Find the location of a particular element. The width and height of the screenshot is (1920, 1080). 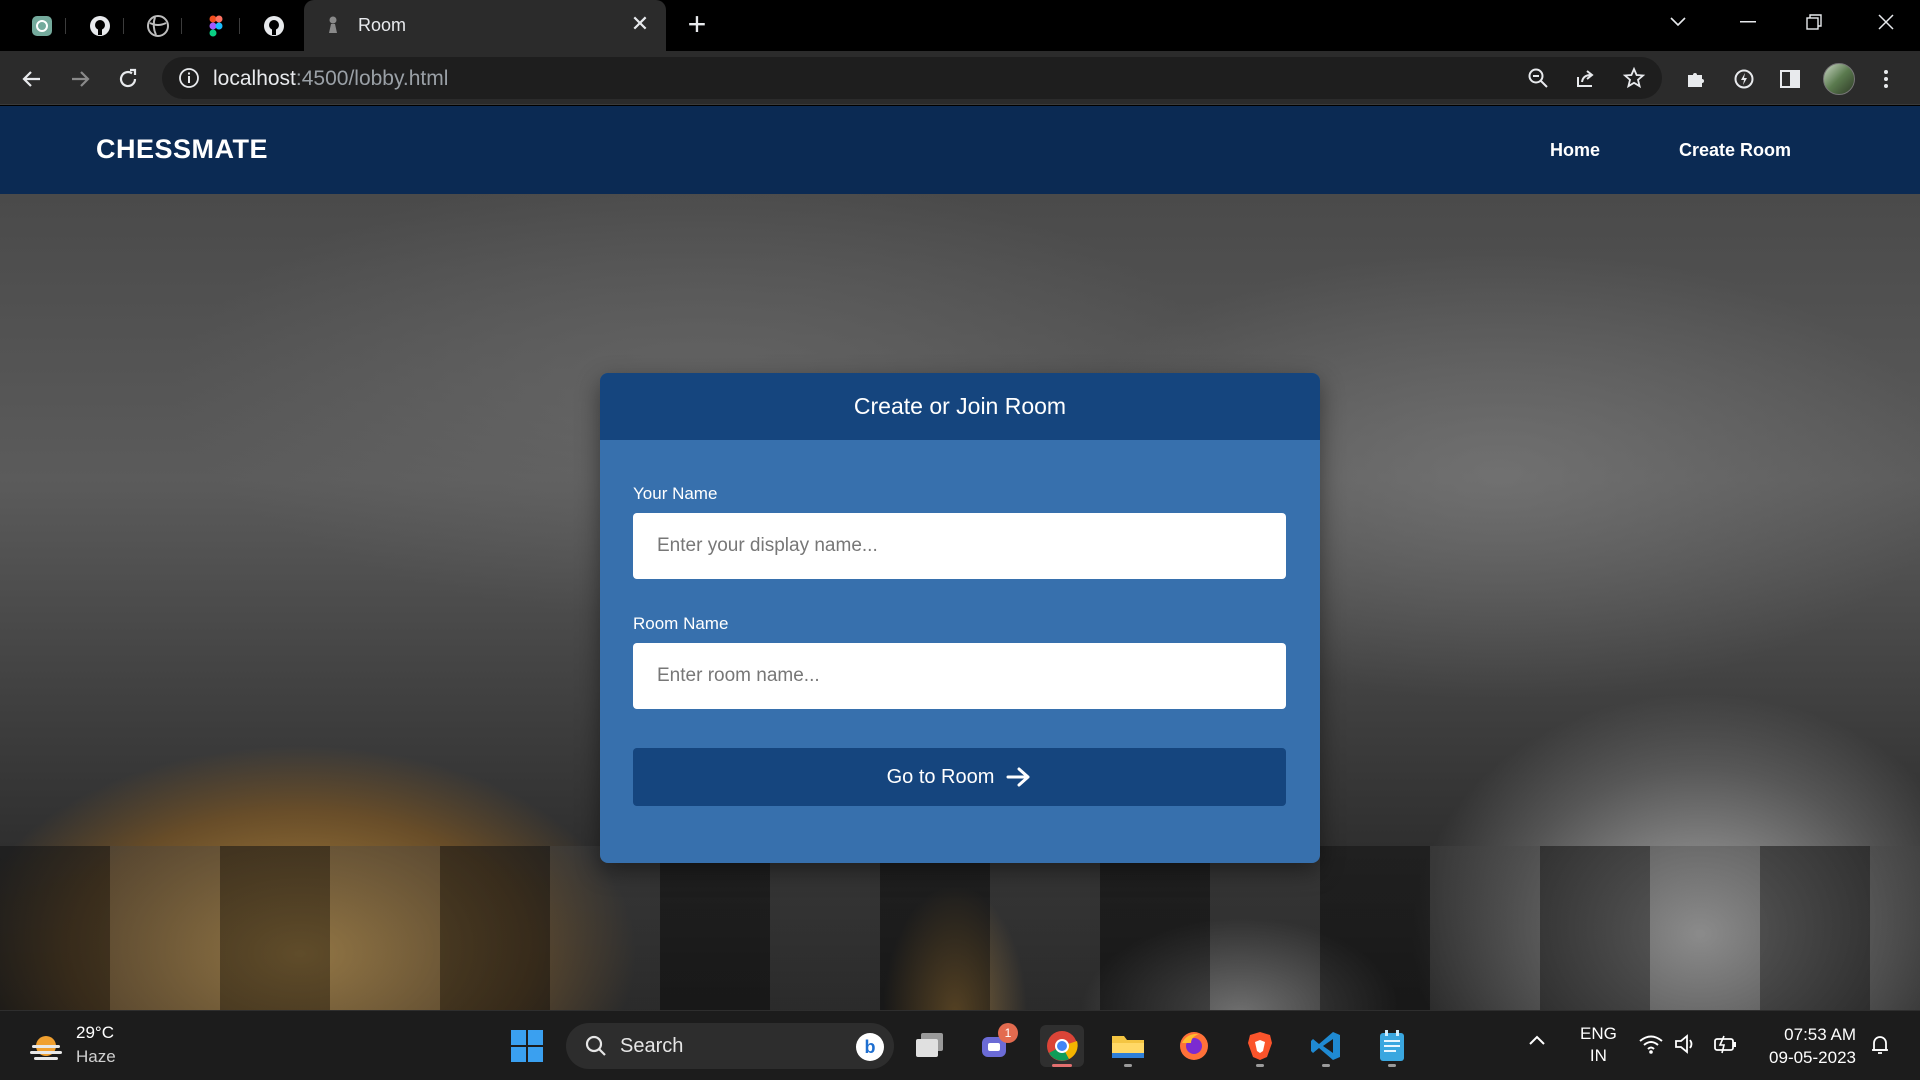

show-hidden-icons-button is located at coordinates (1537, 1042).